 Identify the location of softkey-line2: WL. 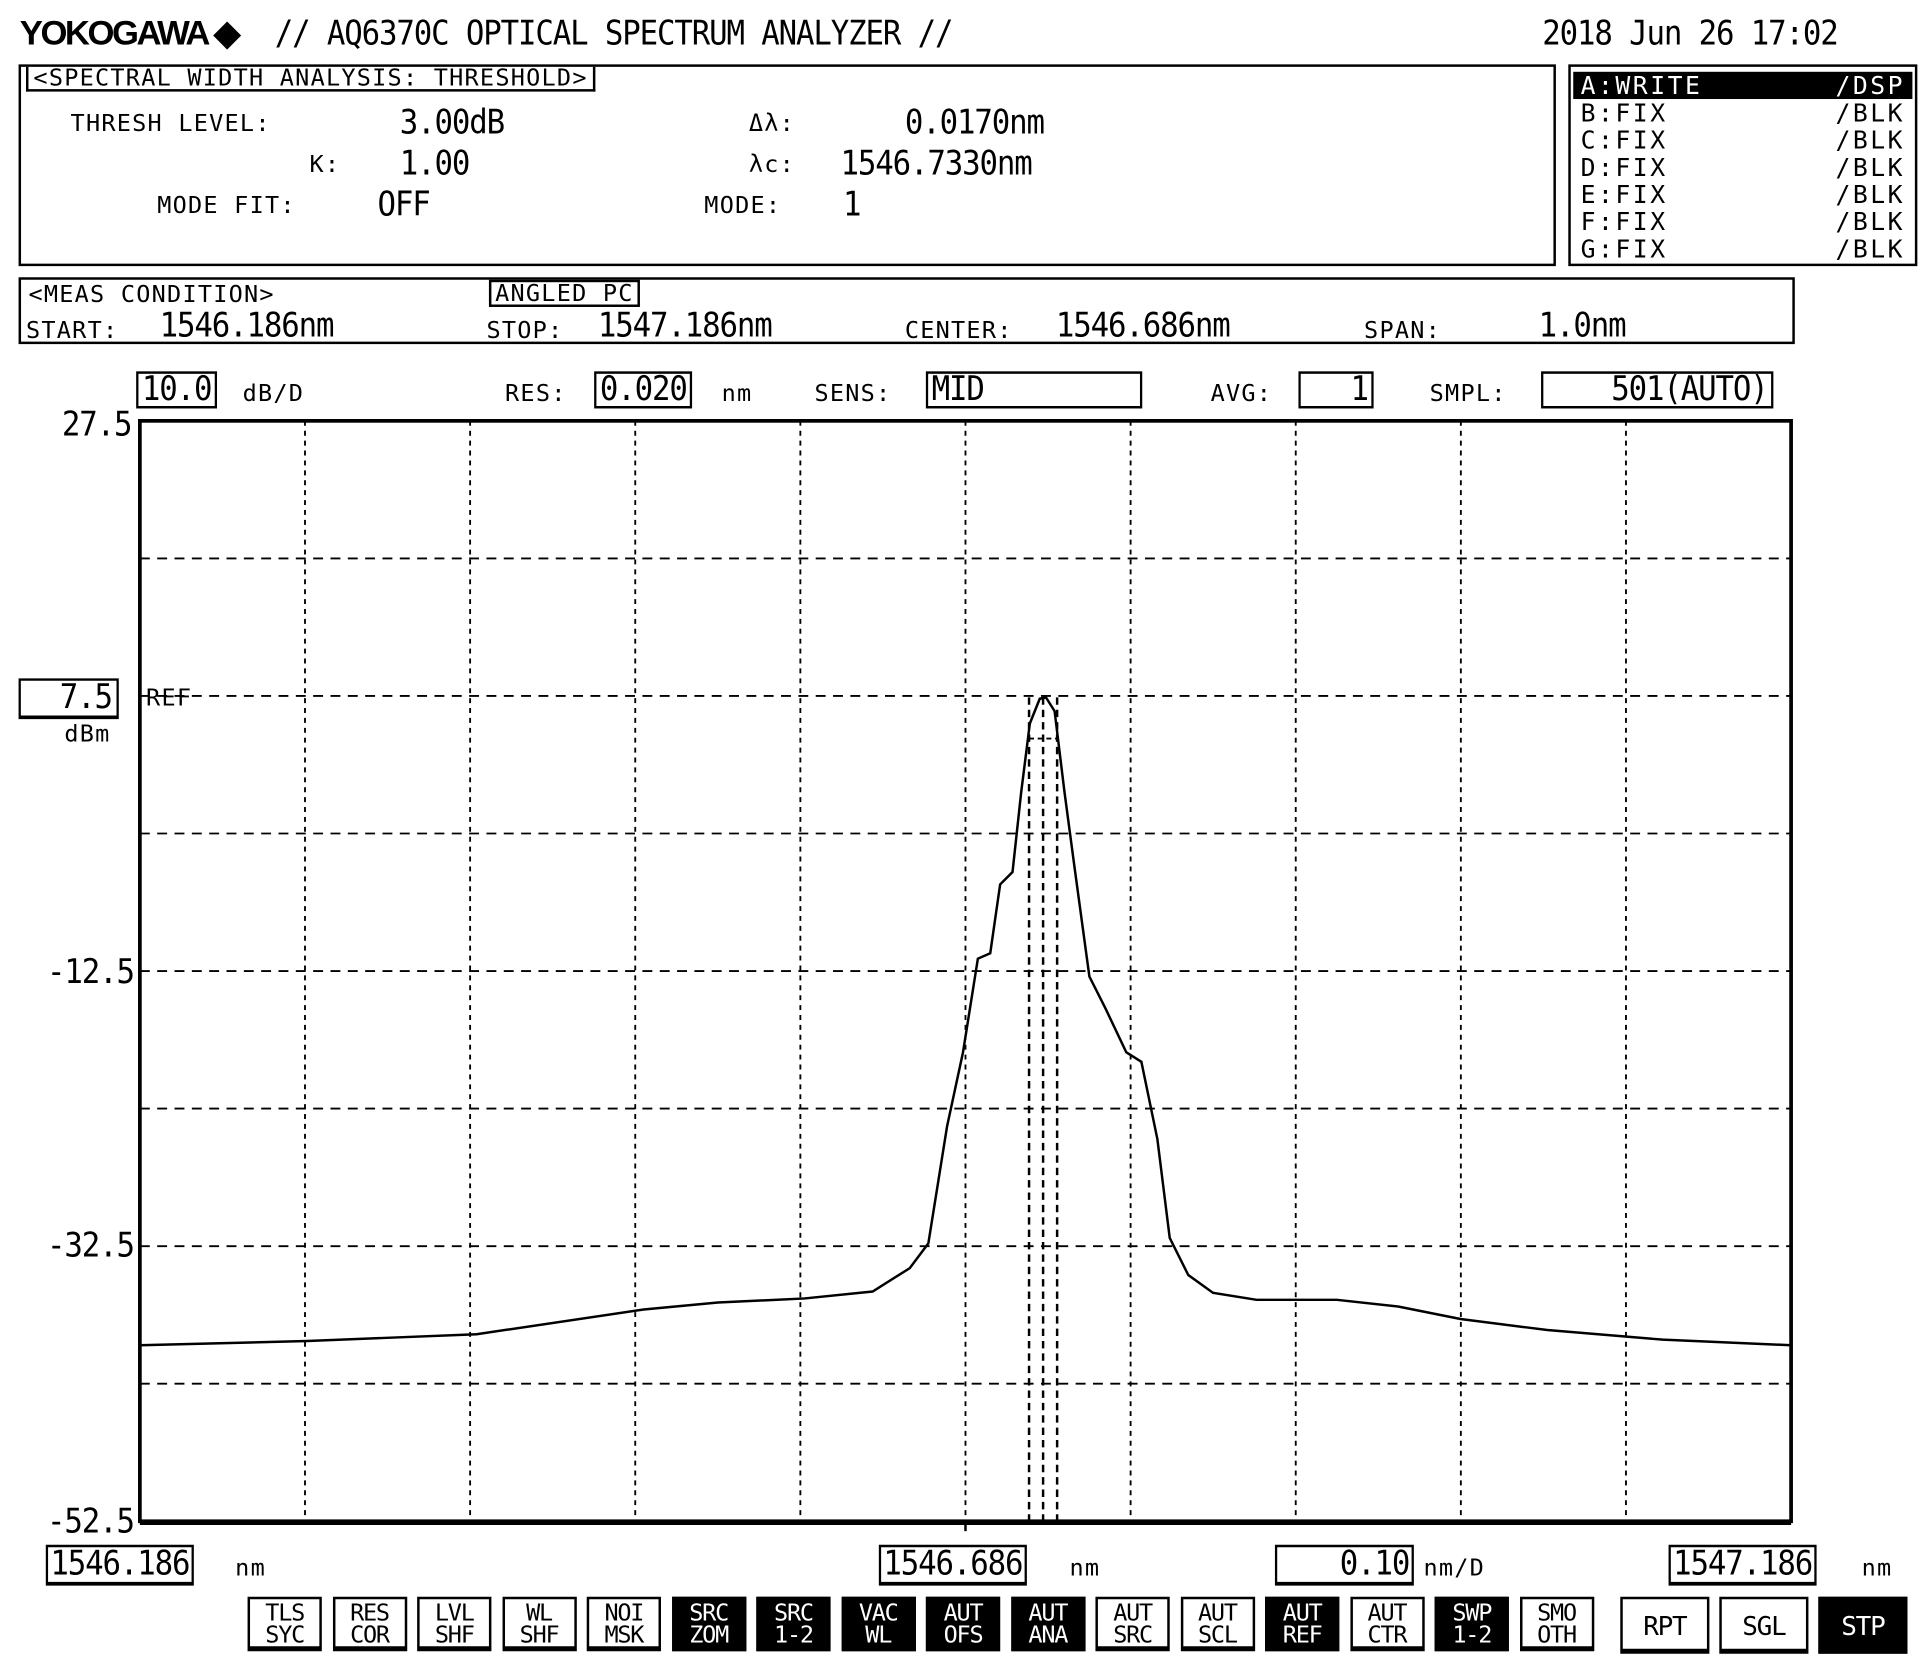
(878, 1635).